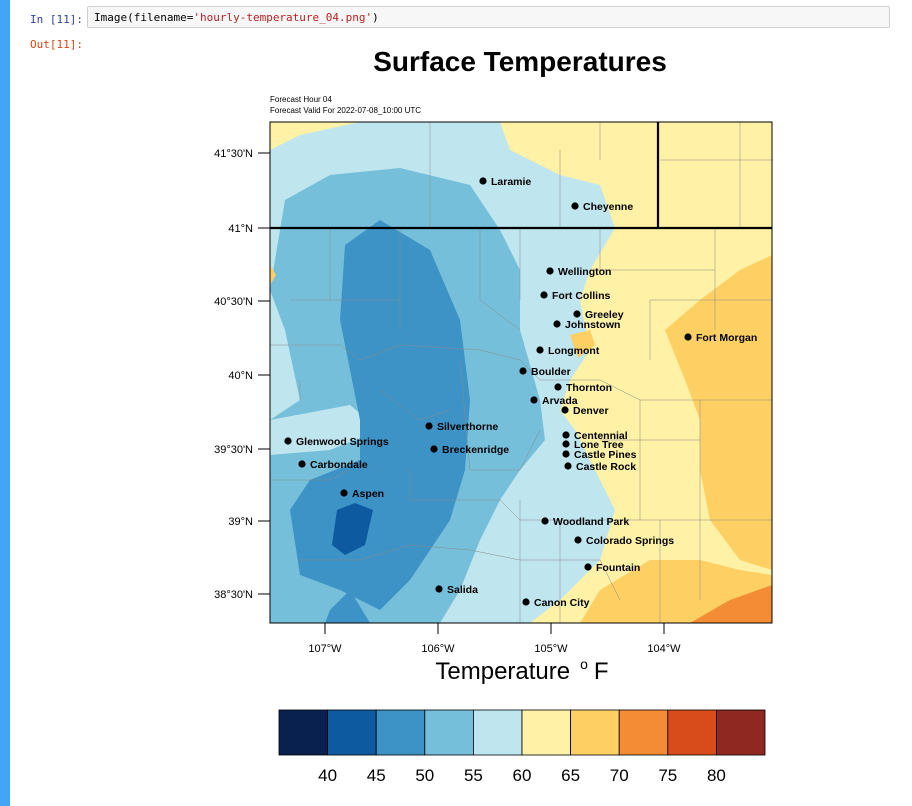  Describe the element at coordinates (475, 450) in the screenshot. I see `city-label: Breckenridge` at that location.